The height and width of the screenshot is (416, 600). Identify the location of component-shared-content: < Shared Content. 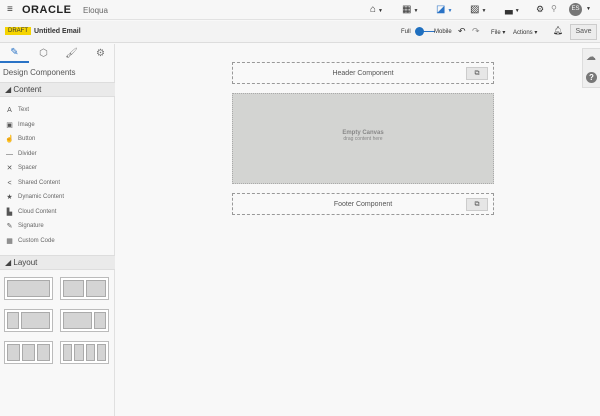
(32, 183).